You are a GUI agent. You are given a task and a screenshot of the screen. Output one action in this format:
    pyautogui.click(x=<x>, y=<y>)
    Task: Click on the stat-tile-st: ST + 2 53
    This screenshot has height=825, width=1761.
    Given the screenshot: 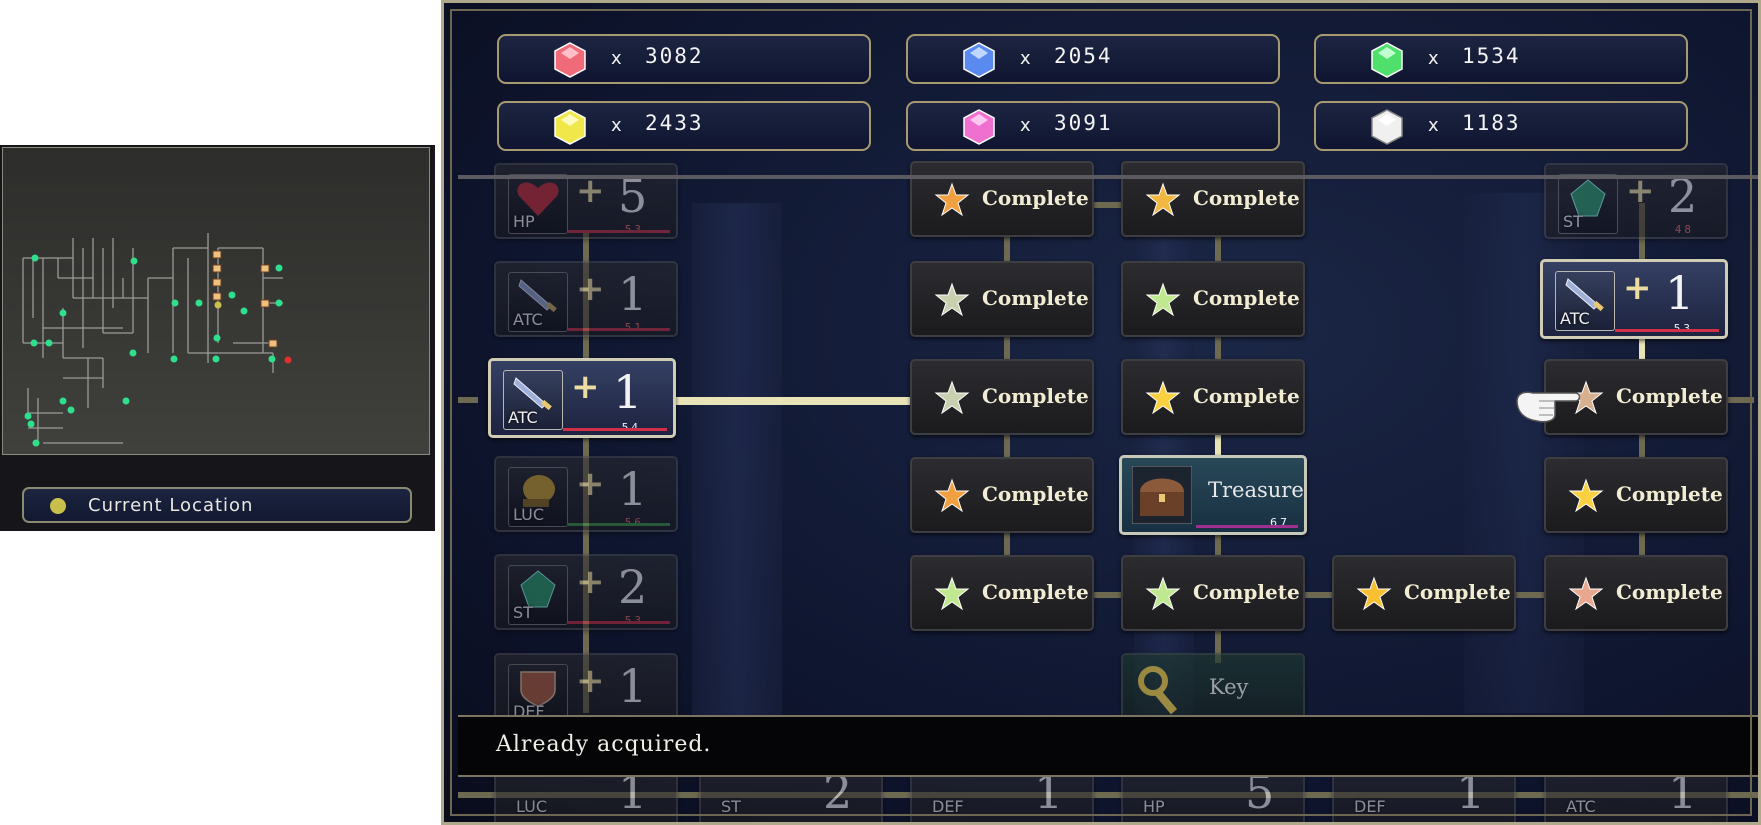 What is the action you would take?
    pyautogui.click(x=586, y=592)
    